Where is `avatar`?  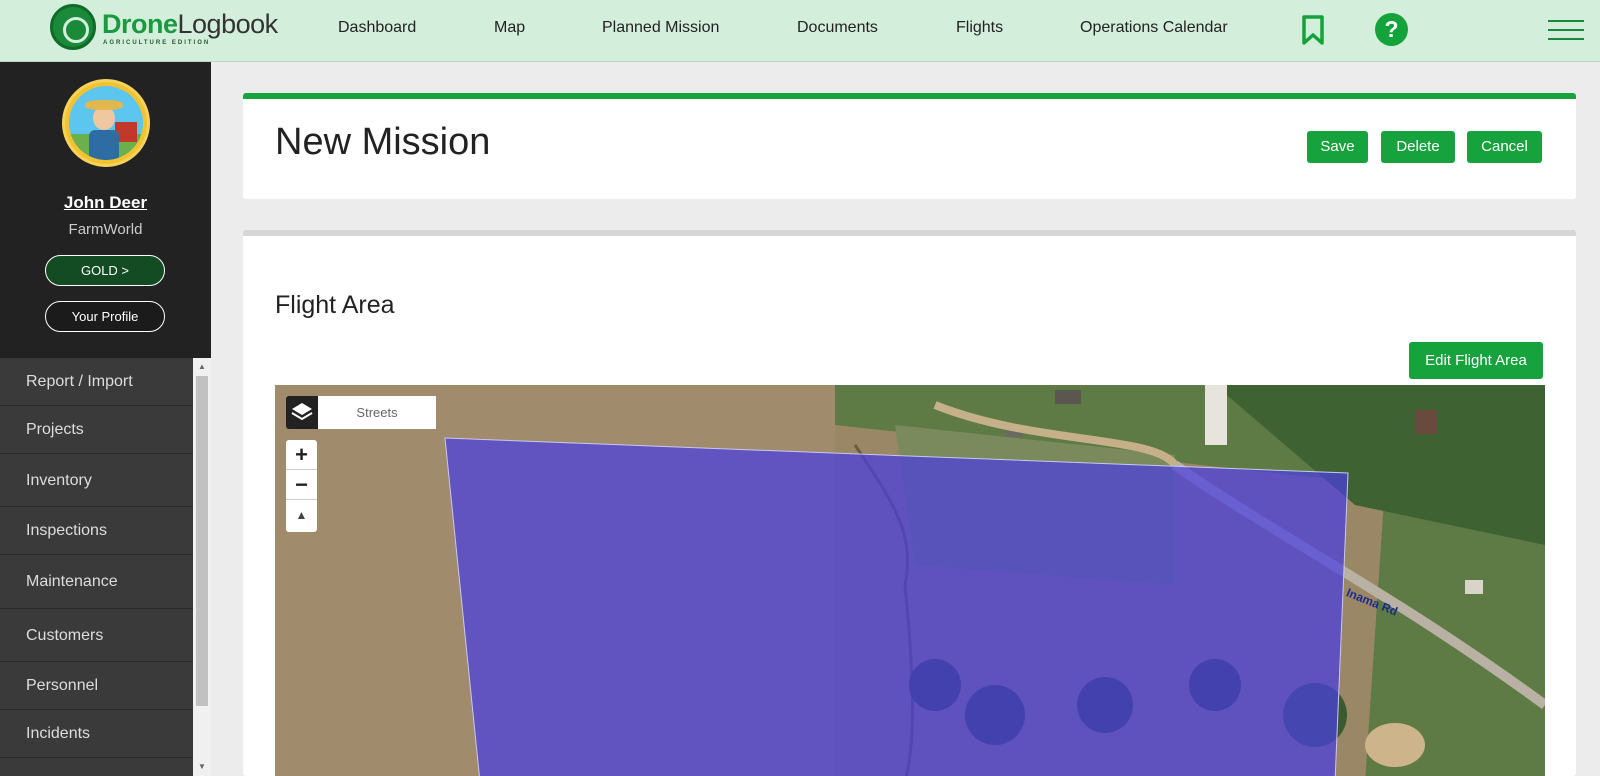 avatar is located at coordinates (106, 123).